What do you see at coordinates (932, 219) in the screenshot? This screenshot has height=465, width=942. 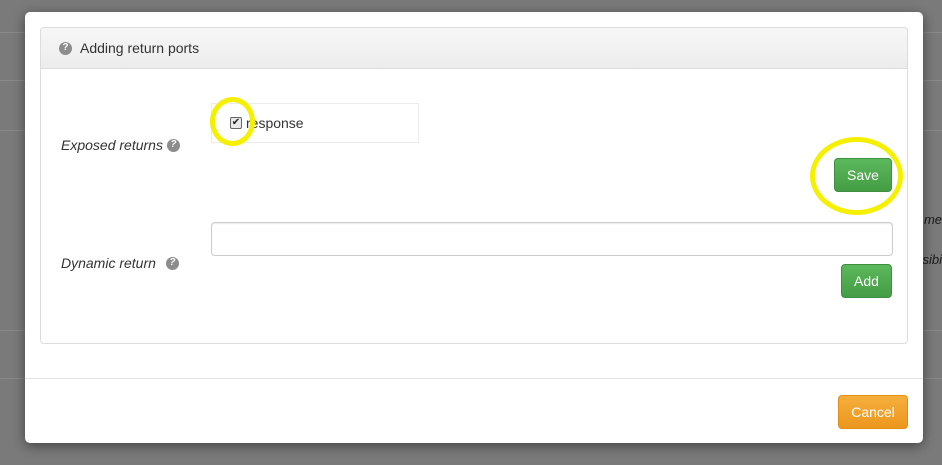 I see `backdrop-text: me` at bounding box center [932, 219].